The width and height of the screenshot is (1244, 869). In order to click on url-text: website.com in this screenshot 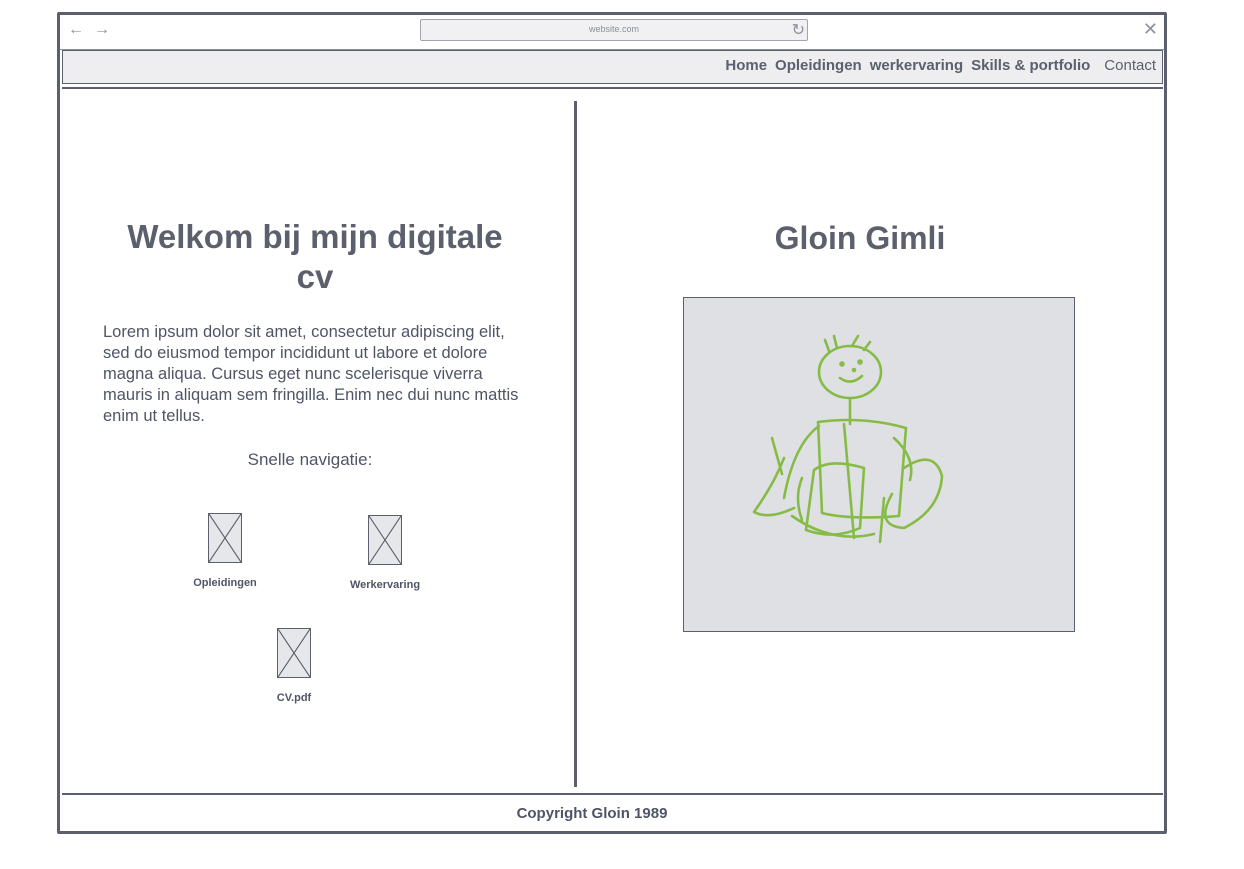, I will do `click(614, 29)`.